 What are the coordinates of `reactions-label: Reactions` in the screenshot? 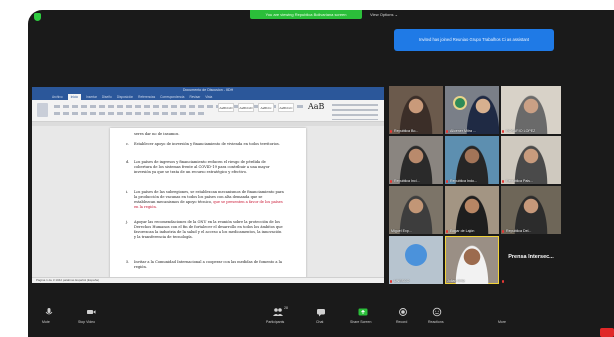 It's located at (436, 322).